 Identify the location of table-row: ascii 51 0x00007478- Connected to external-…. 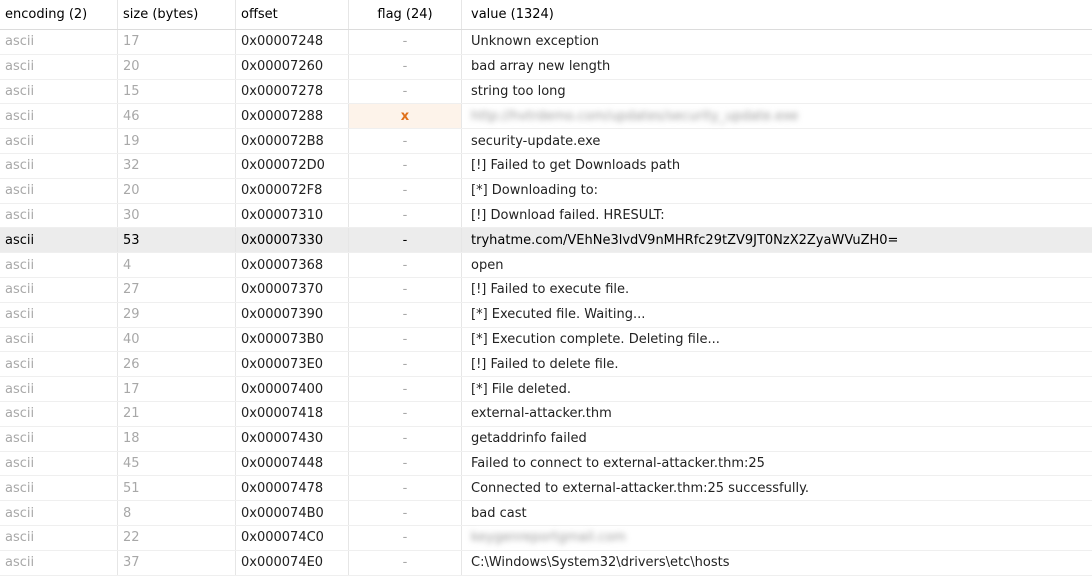
(546, 489).